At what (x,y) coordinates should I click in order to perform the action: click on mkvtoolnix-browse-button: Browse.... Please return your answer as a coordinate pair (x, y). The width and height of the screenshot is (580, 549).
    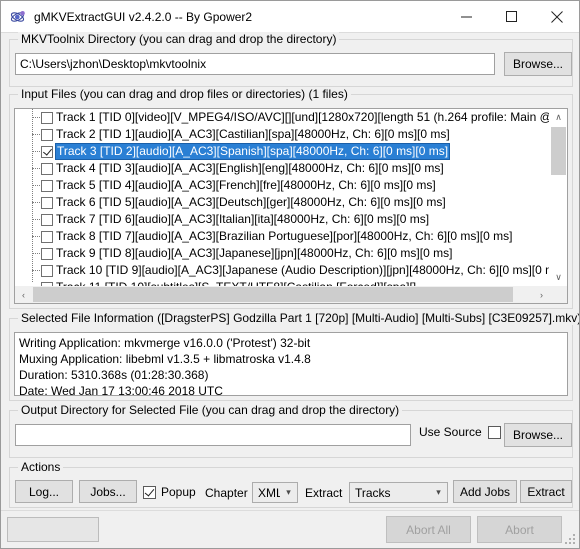
    Looking at the image, I should click on (538, 64).